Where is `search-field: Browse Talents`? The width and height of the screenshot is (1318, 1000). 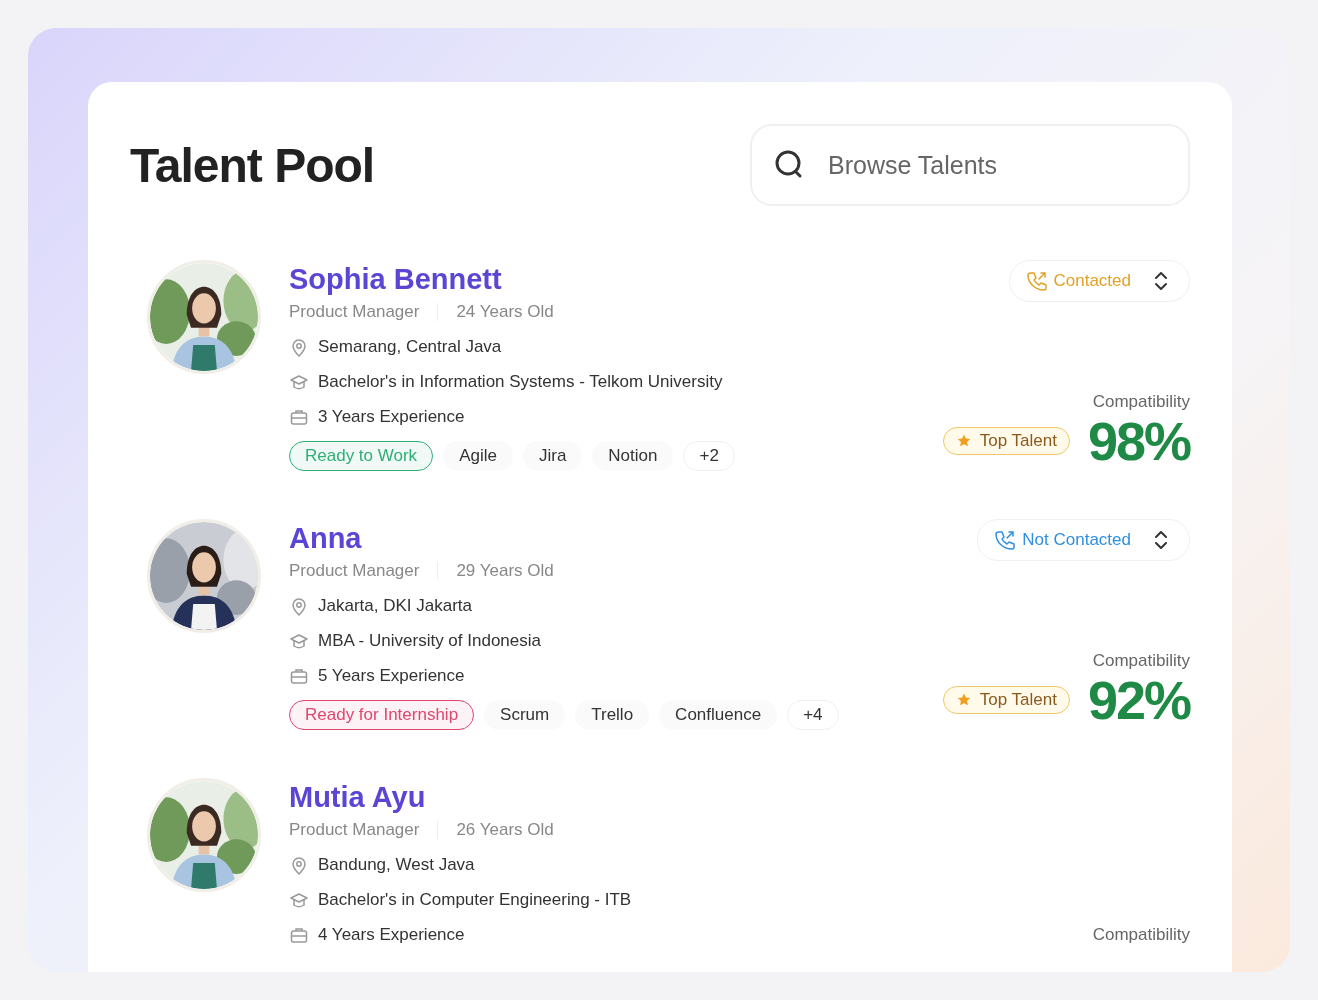 search-field: Browse Talents is located at coordinates (970, 165).